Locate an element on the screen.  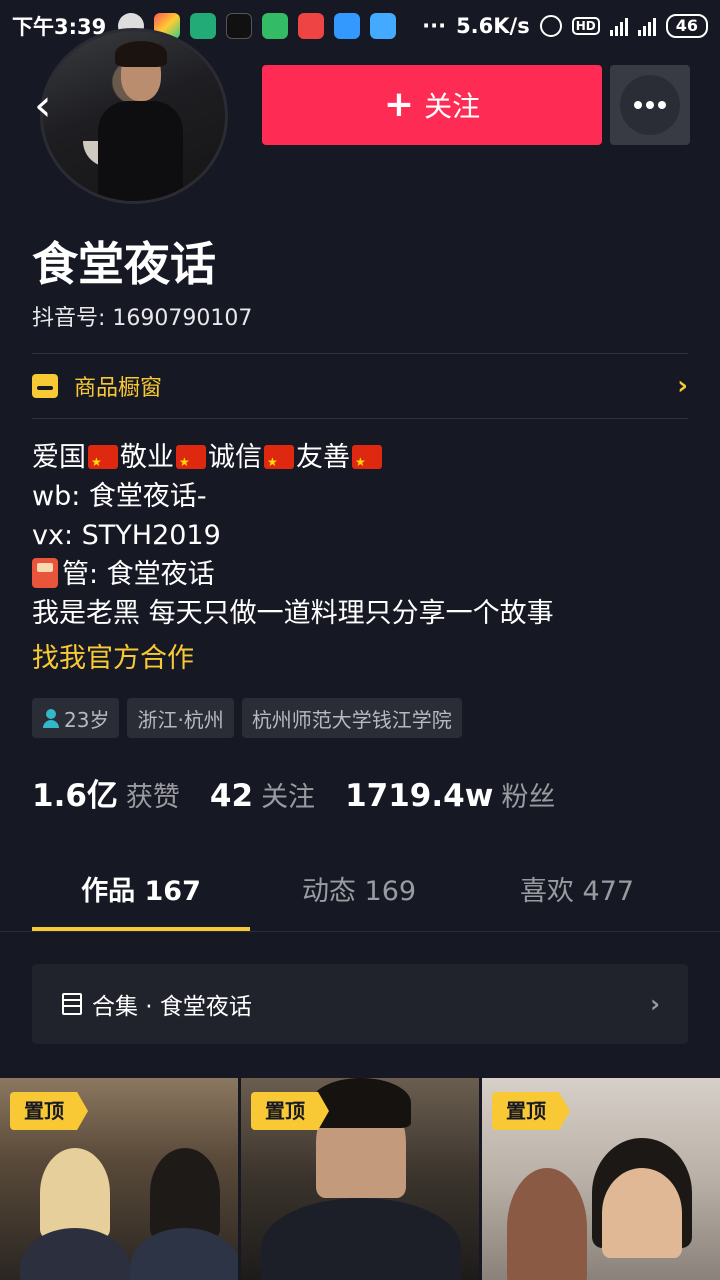
school-tag: 杭州师范大学钱江学院 is located at coordinates (351, 718).